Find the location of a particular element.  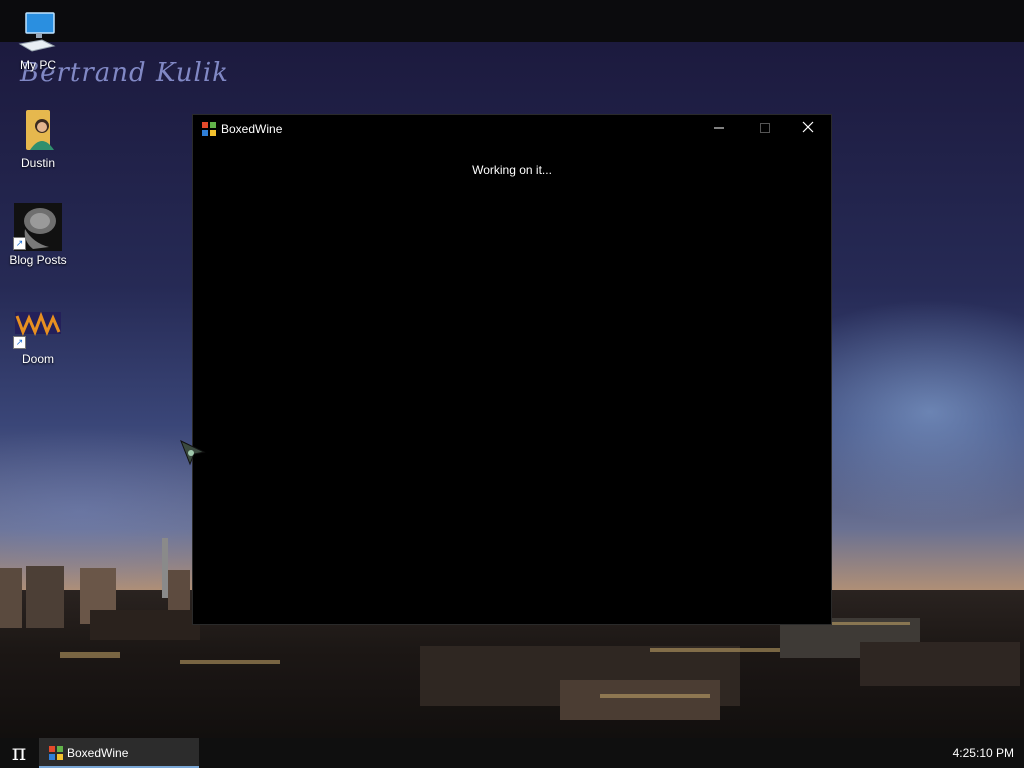

desktop-icon-dustin: Dustin is located at coordinates (38, 139).